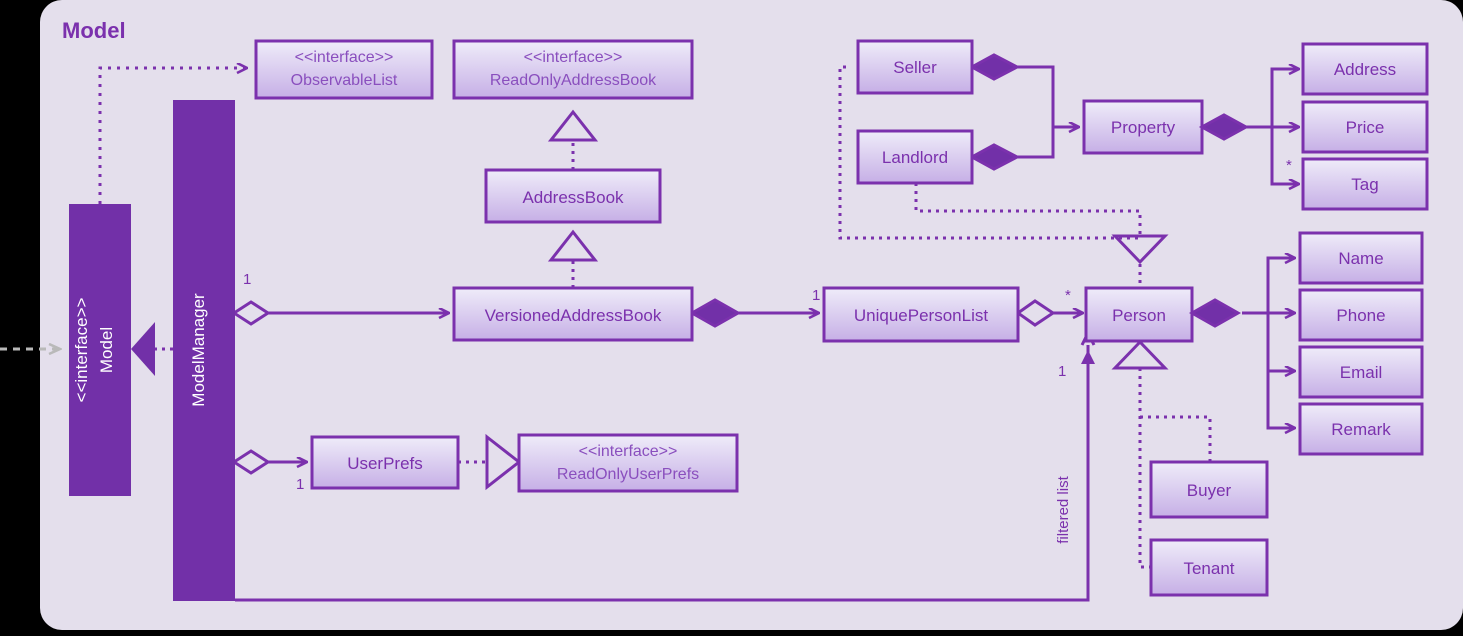 The image size is (1463, 636). I want to click on property-name: Property, so click(1143, 127).